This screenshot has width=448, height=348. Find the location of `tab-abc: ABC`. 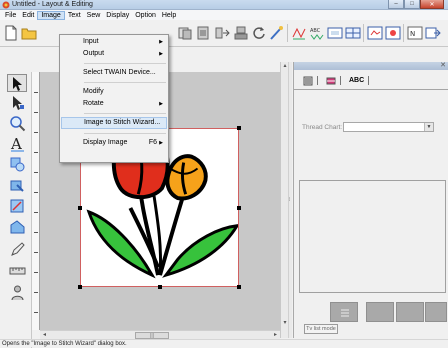

tab-abc: ABC is located at coordinates (359, 80).